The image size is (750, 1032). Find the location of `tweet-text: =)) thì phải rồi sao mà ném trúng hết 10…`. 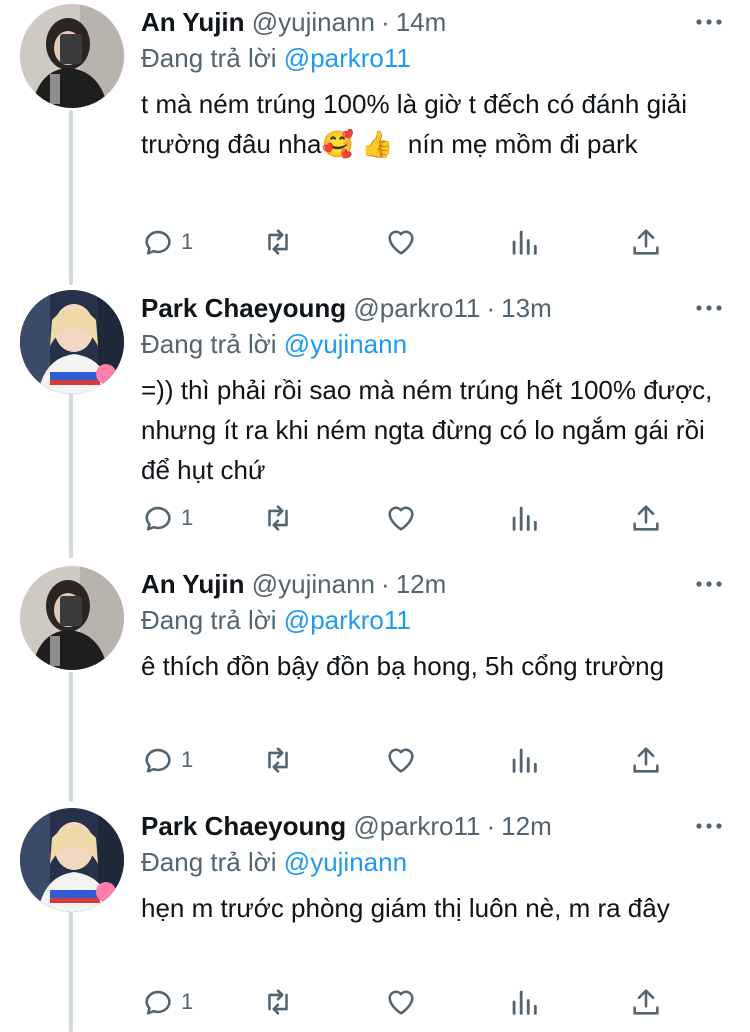

tweet-text: =)) thì phải rồi sao mà ném trúng hết 10… is located at coordinates (430, 430).